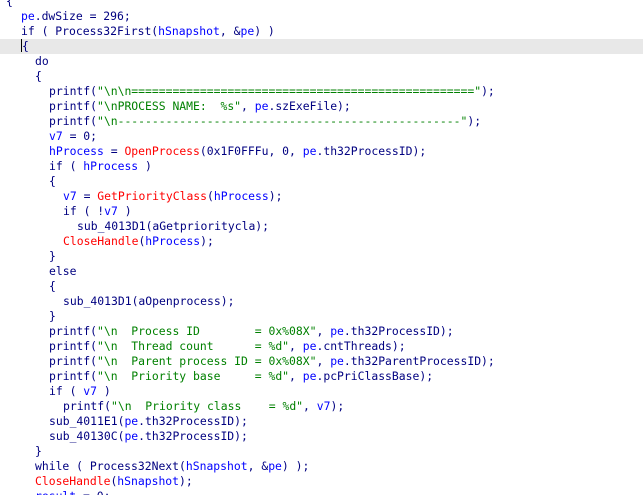 This screenshot has height=495, width=643. Describe the element at coordinates (321, 436) in the screenshot. I see `code-line: sub_40130C(pe.th32ProcessID);` at that location.